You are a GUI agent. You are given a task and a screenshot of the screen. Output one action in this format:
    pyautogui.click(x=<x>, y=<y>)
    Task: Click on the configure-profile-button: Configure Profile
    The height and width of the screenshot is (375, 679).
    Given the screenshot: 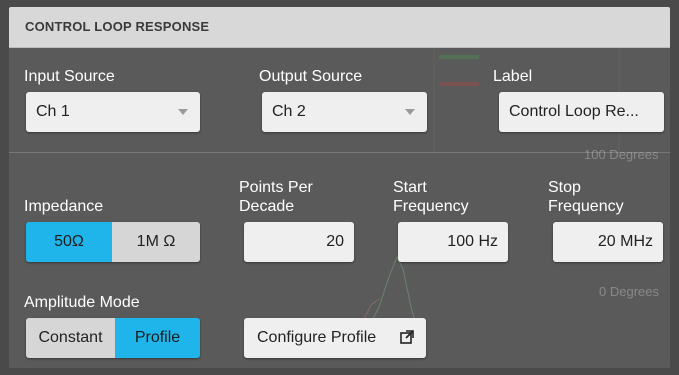 What is the action you would take?
    pyautogui.click(x=335, y=338)
    